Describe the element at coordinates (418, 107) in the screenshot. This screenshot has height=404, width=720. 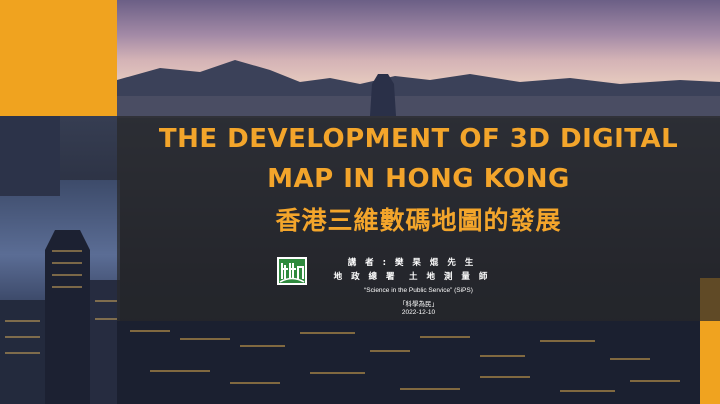
I see `distant-buildings` at that location.